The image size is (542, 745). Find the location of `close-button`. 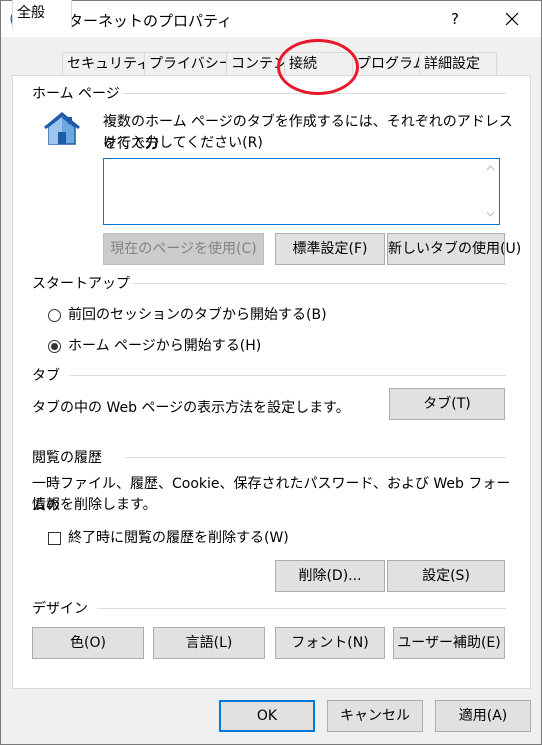

close-button is located at coordinates (512, 19).